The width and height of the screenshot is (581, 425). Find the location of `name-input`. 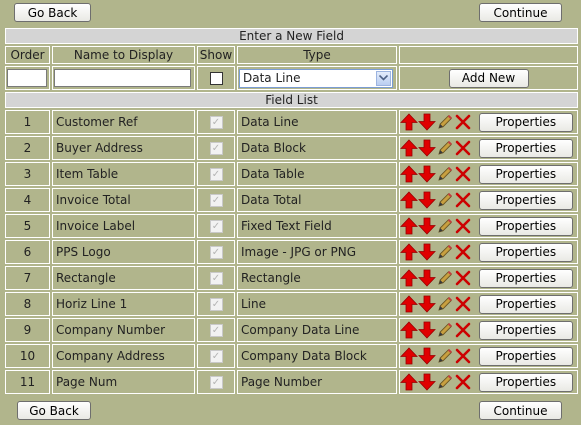

name-input is located at coordinates (122, 78).